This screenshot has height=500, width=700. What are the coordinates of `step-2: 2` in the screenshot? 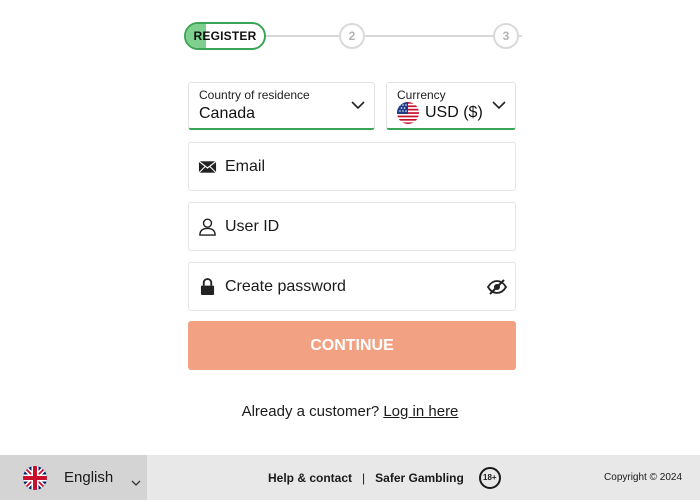 It's located at (352, 36).